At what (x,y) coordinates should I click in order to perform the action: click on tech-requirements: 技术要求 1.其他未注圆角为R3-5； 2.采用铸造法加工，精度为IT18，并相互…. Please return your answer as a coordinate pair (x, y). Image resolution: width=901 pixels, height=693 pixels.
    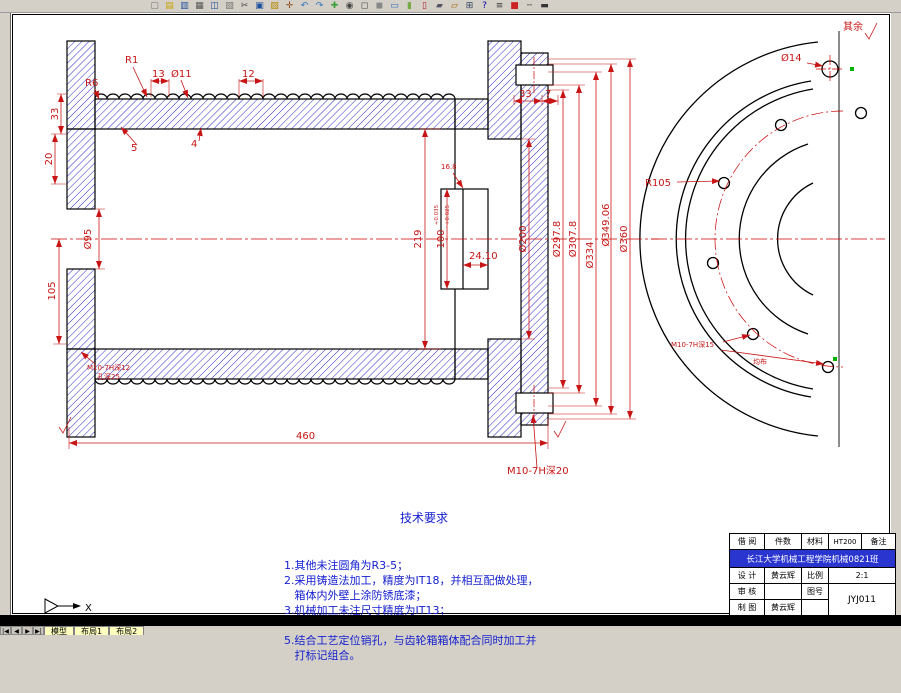
    Looking at the image, I should click on (434, 587).